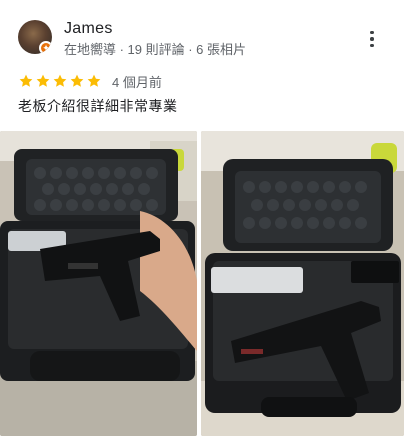 The width and height of the screenshot is (404, 442). What do you see at coordinates (372, 39) in the screenshot?
I see `more-vert-icon` at bounding box center [372, 39].